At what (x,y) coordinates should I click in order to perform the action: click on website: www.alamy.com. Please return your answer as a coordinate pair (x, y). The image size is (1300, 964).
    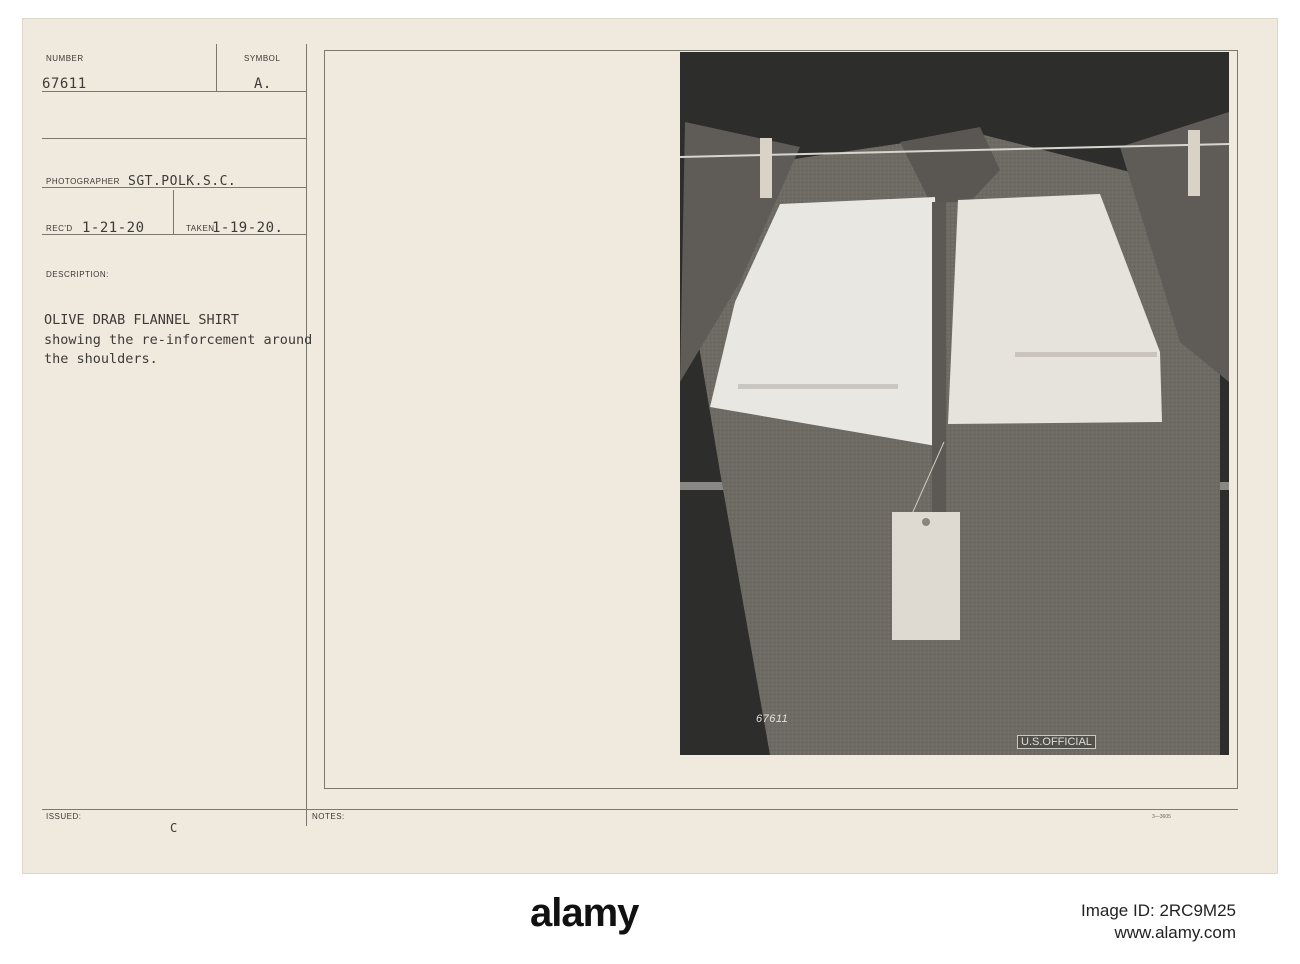
    Looking at the image, I should click on (1175, 932).